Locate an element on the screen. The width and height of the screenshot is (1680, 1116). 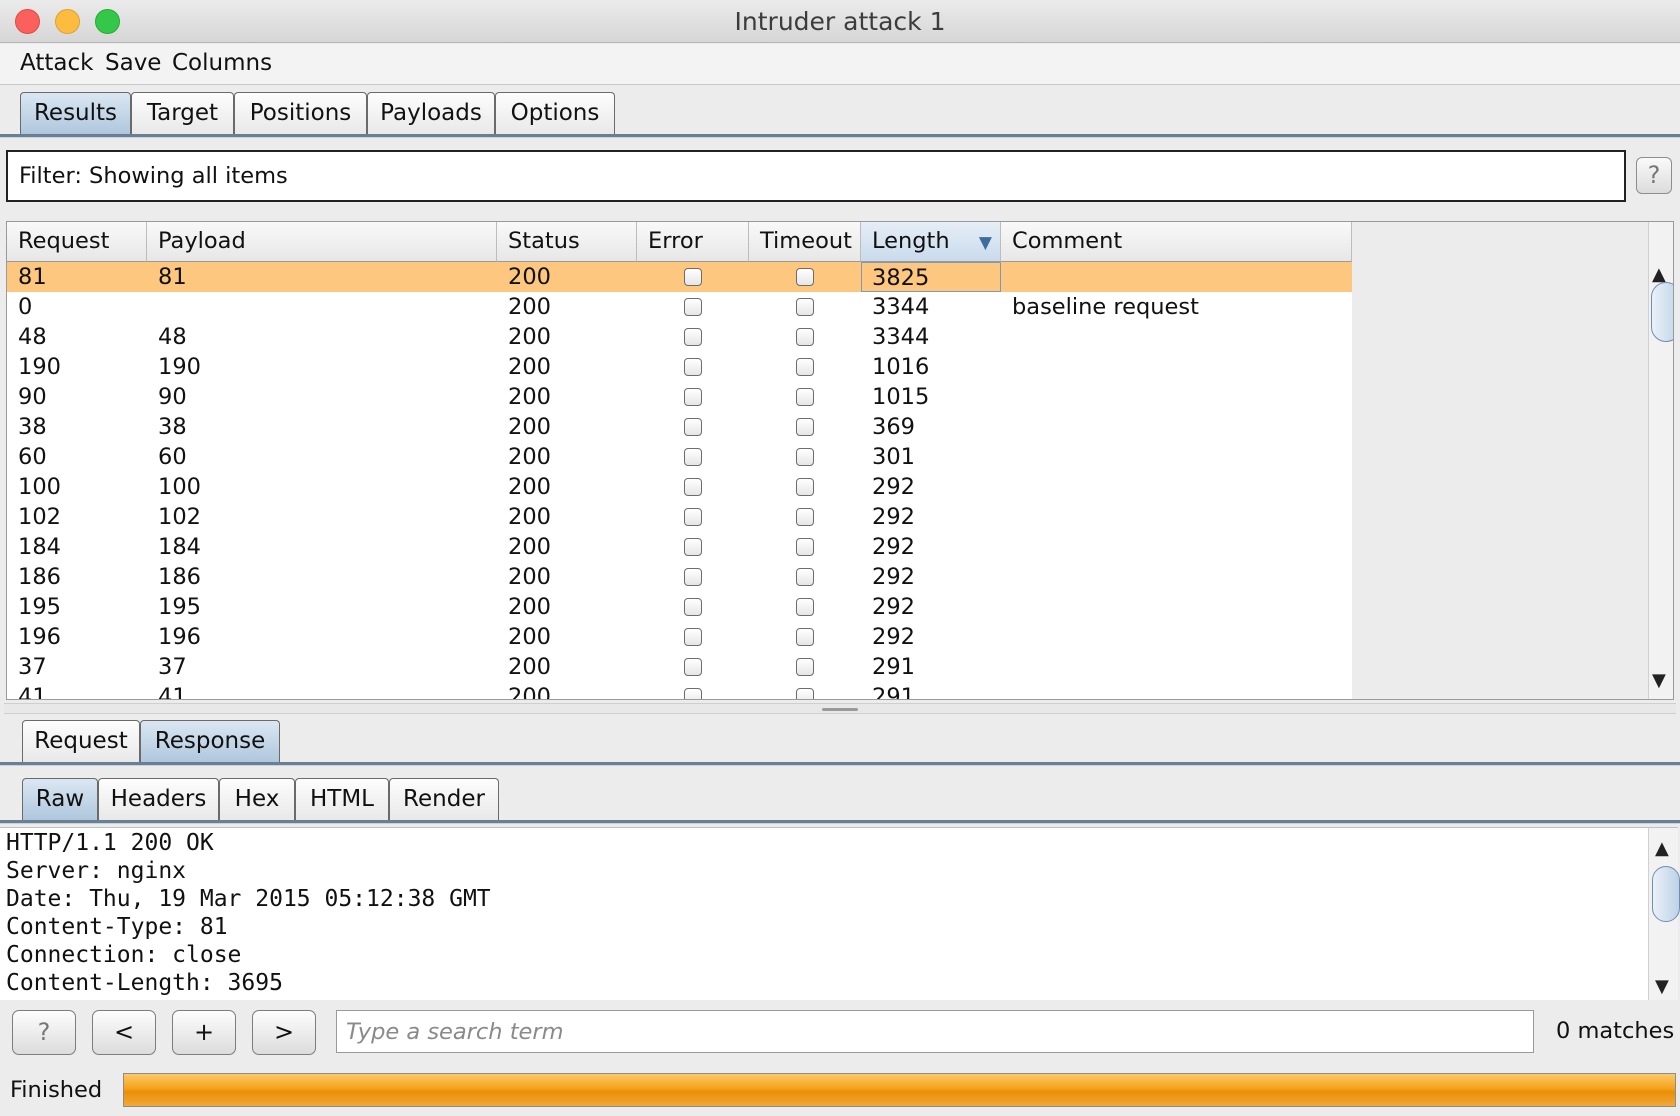
response-line: HTTP/1.1 200 OK is located at coordinates (110, 843).